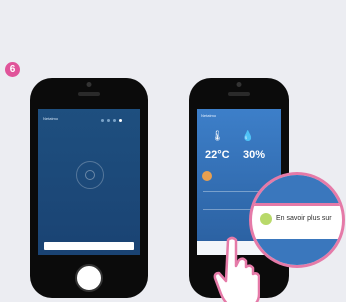 Image resolution: width=346 pixels, height=302 pixels. I want to click on onboarding-screen: Netatmo, so click(89, 182).